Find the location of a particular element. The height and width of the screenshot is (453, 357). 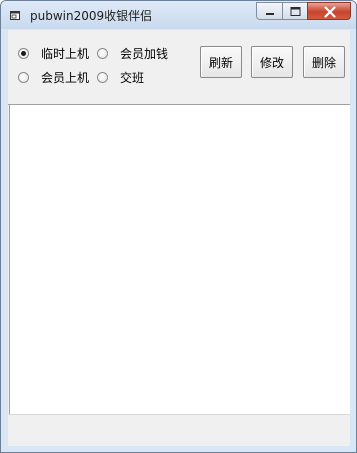

maximize-button is located at coordinates (294, 11).